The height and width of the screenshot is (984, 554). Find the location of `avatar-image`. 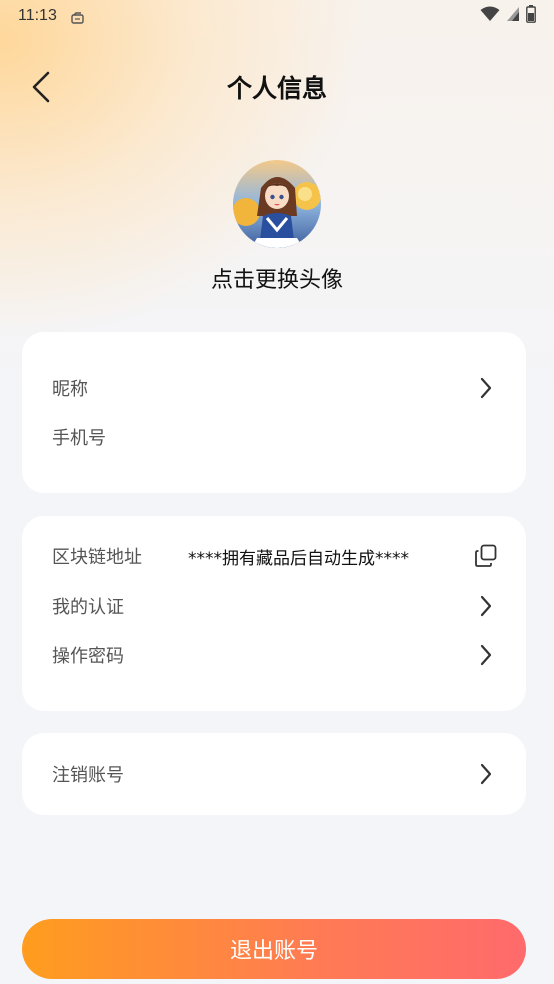

avatar-image is located at coordinates (277, 204).